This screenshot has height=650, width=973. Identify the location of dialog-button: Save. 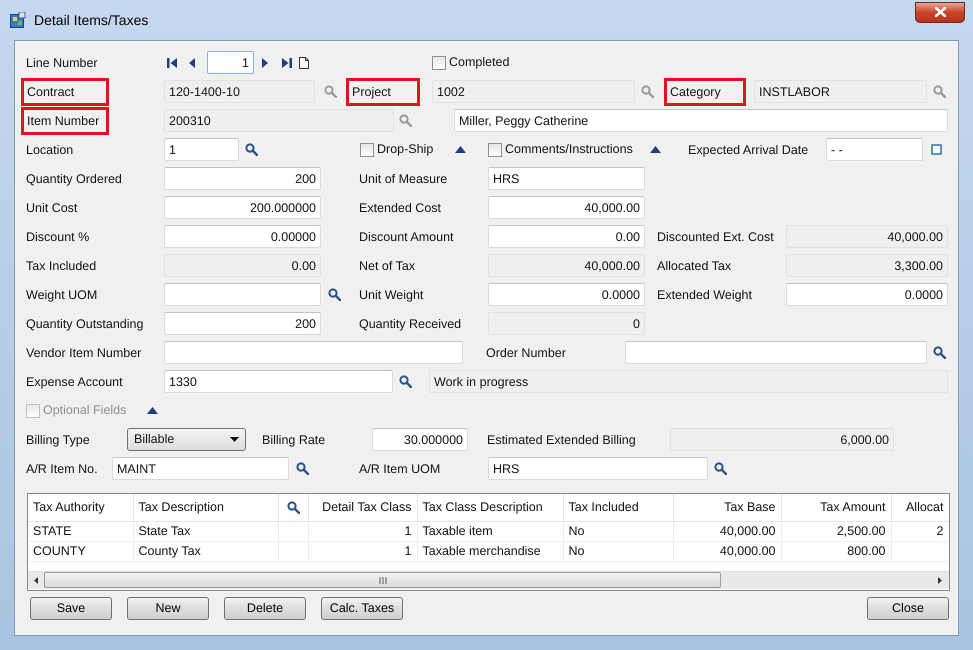
(71, 608).